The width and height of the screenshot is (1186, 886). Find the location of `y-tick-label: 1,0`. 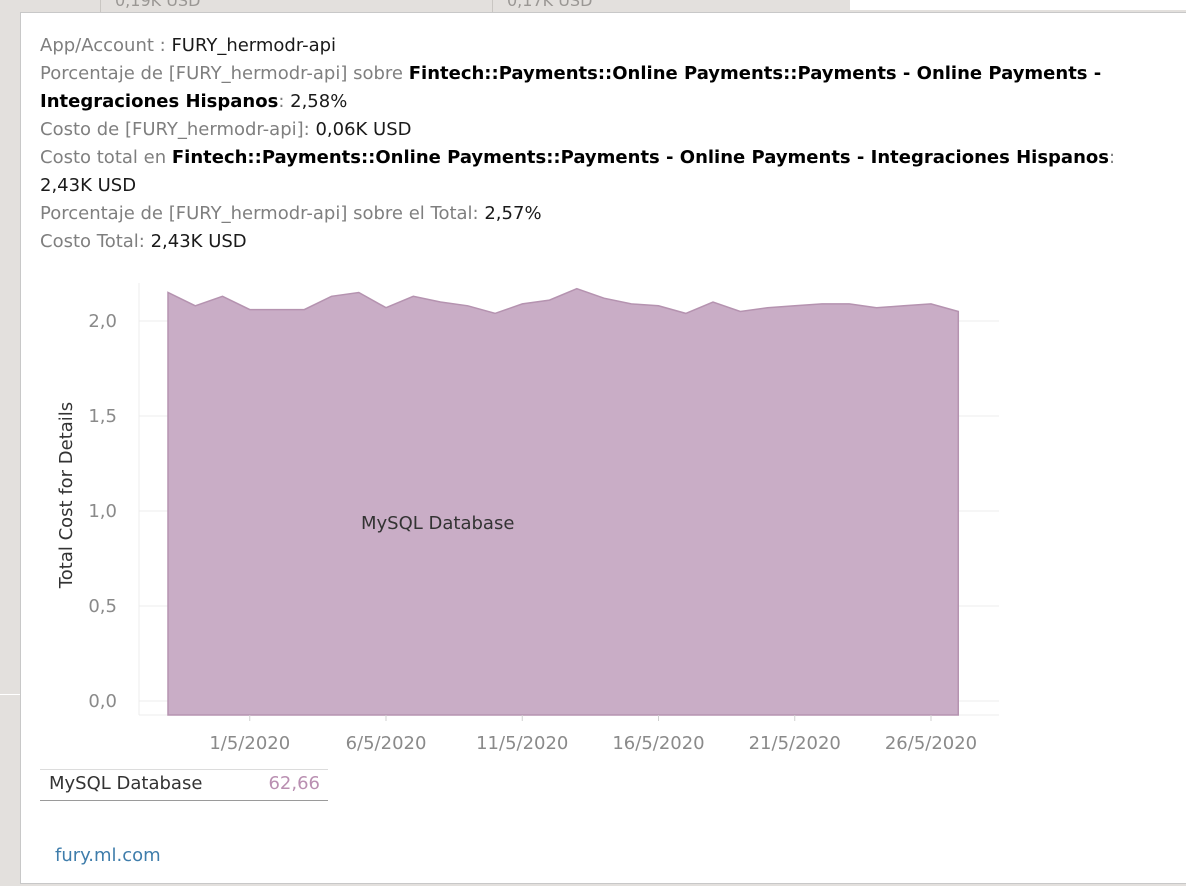

y-tick-label: 1,0 is located at coordinates (102, 511).